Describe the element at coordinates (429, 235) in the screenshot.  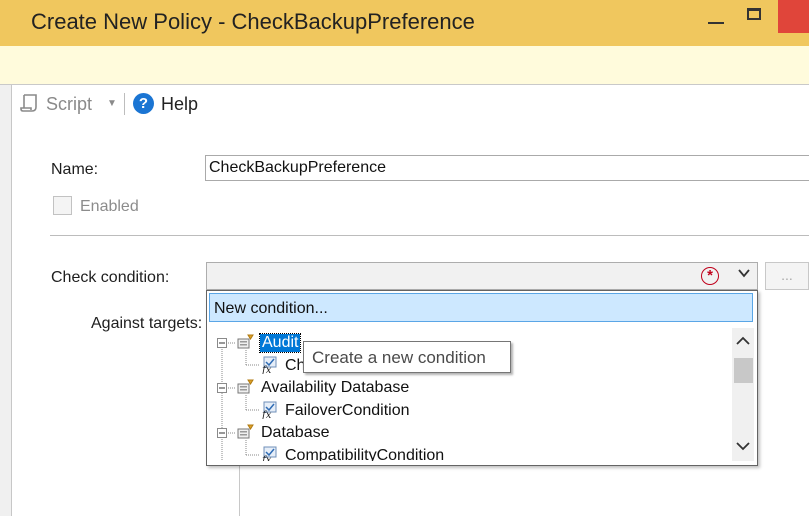
I see `section-divider` at that location.